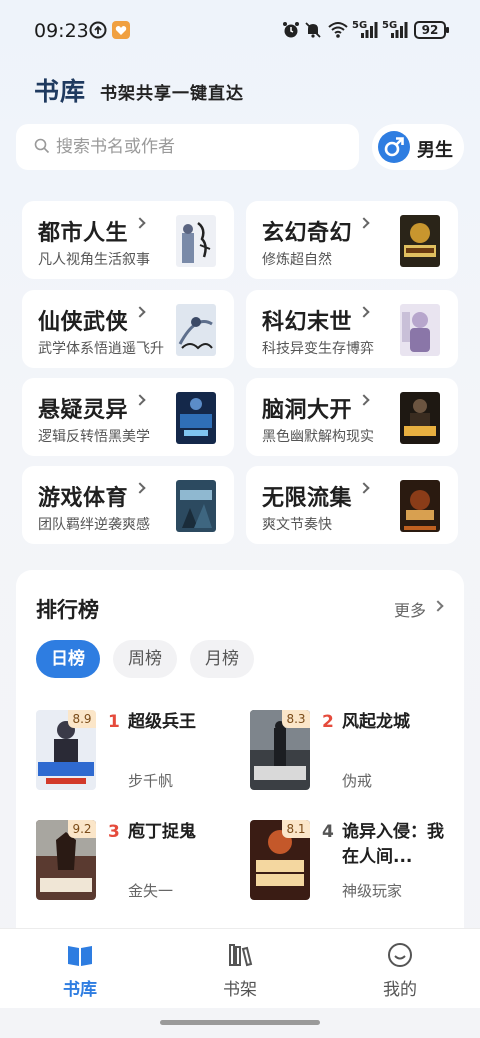 The image size is (480, 1038). I want to click on bottom-navigation: 书库 书架 我的, so click(240, 968).